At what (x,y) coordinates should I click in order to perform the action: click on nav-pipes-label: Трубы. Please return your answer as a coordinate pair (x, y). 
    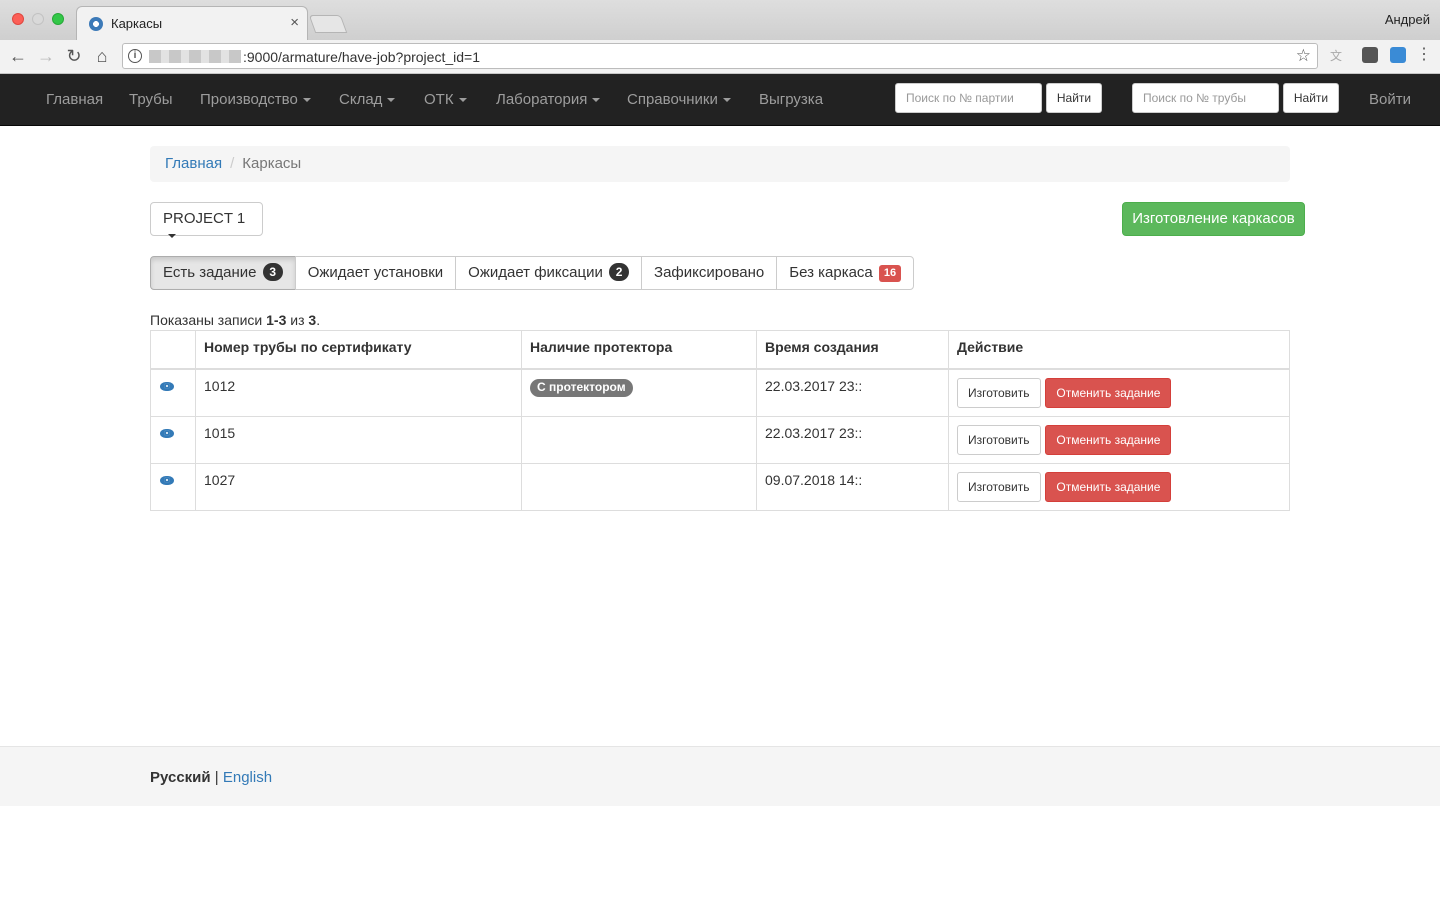
    Looking at the image, I should click on (151, 99).